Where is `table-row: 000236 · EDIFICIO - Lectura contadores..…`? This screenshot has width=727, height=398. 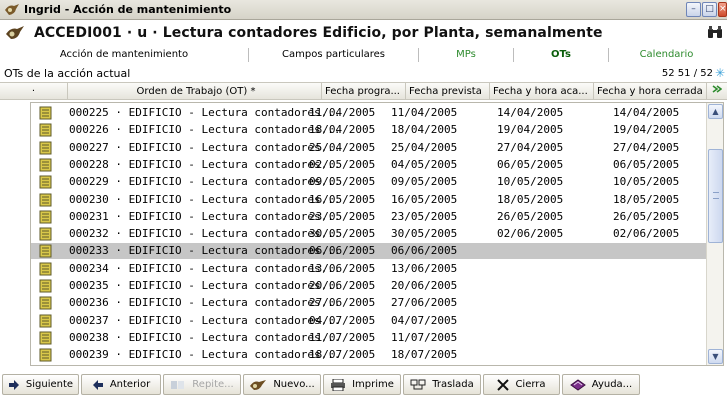
table-row: 000236 · EDIFICIO - Lectura contadores..… is located at coordinates (369, 303).